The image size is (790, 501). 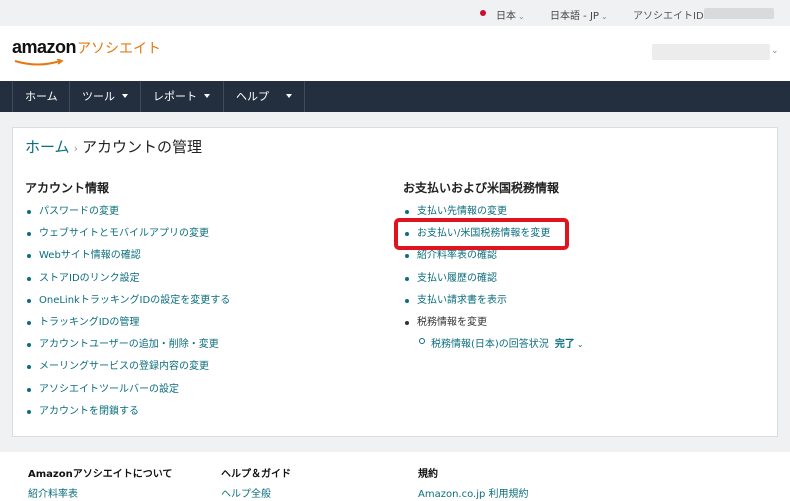 What do you see at coordinates (481, 234) in the screenshot?
I see `highlight-box` at bounding box center [481, 234].